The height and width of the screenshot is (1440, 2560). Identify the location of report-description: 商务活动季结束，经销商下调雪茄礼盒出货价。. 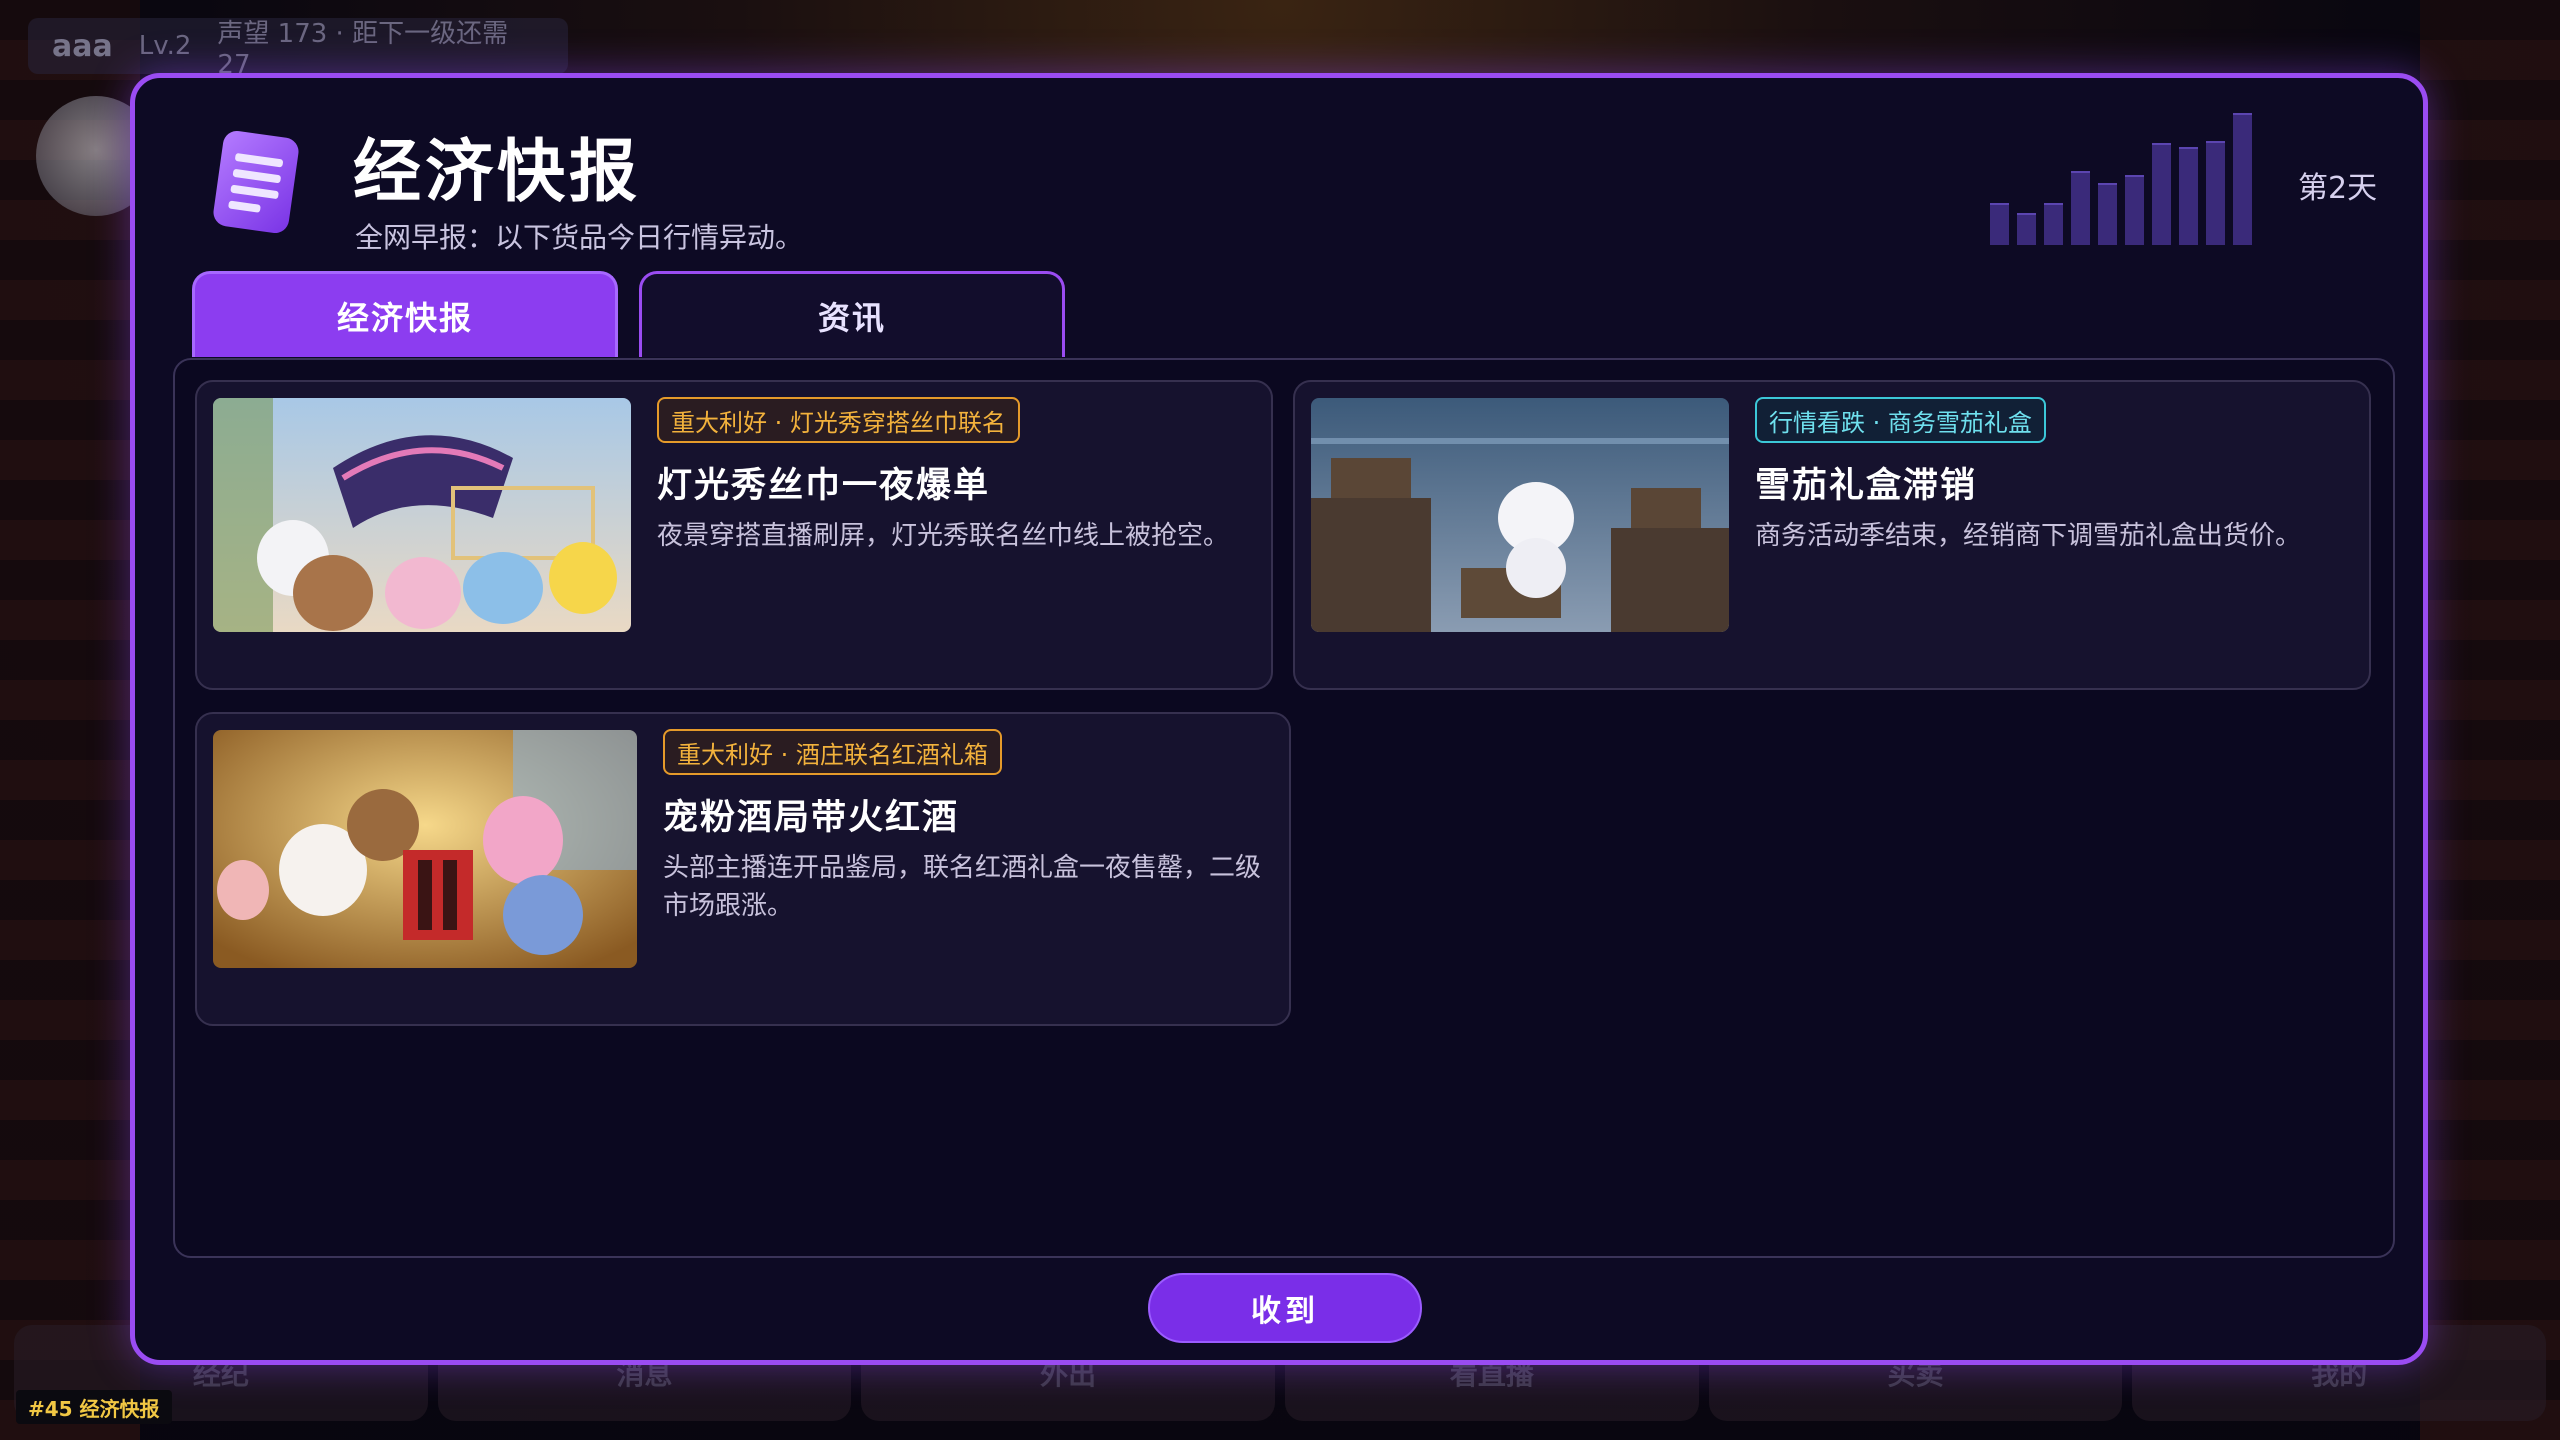
(2028, 536).